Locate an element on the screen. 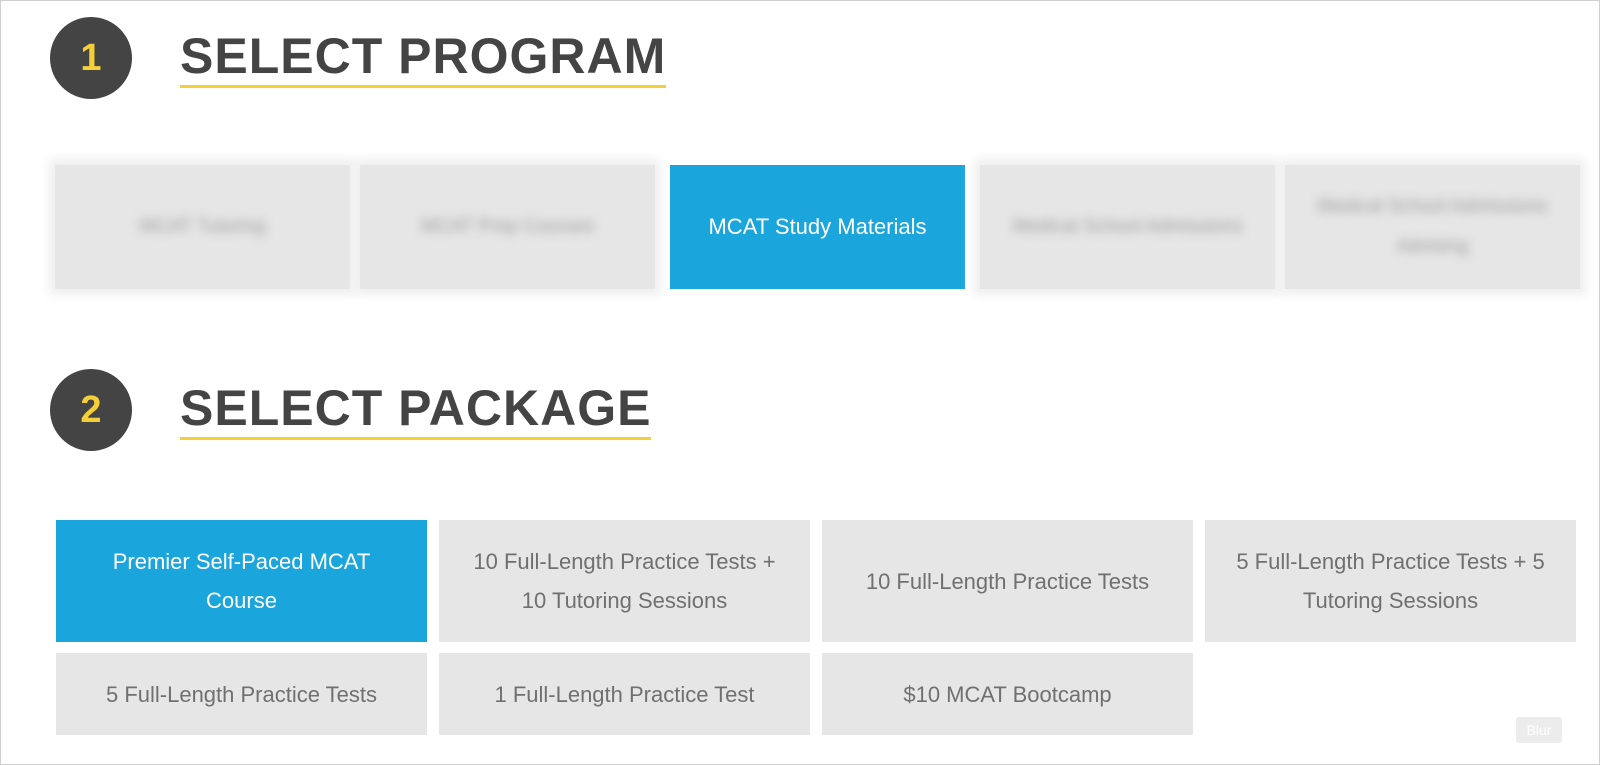 Image resolution: width=1600 pixels, height=765 pixels. program-option-label: MCAT Tutoring is located at coordinates (202, 226).